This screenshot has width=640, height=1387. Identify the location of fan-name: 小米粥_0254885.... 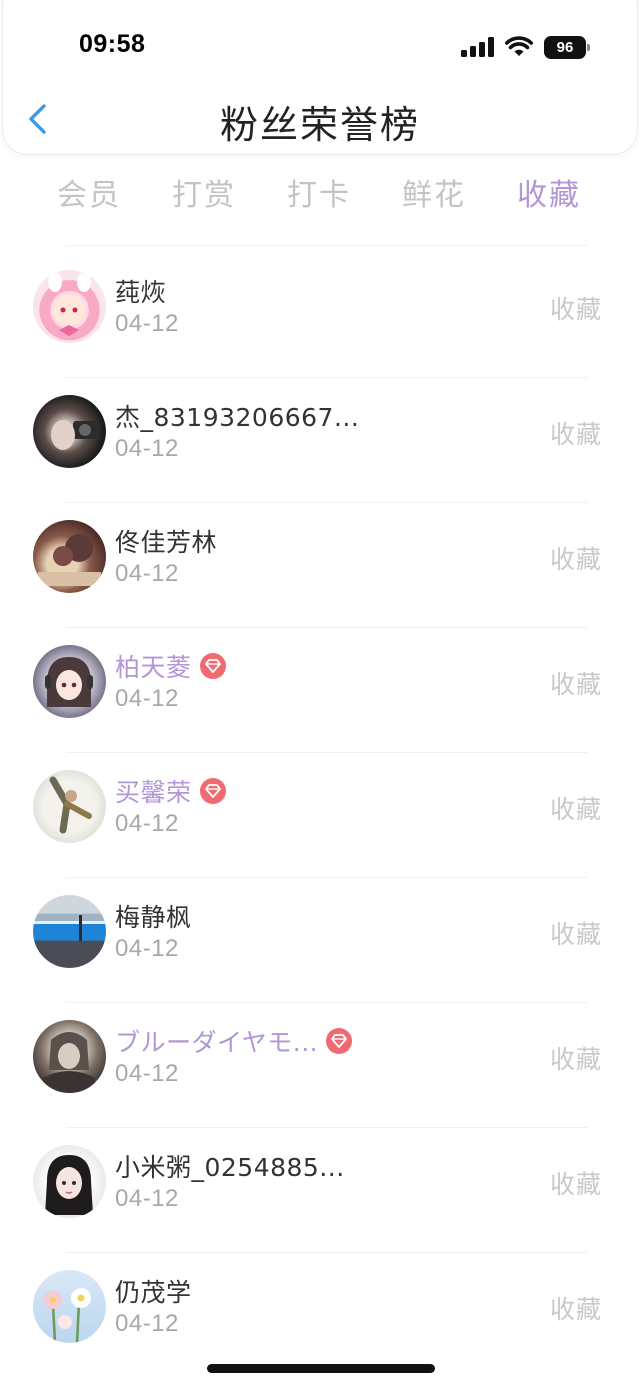
(230, 1167).